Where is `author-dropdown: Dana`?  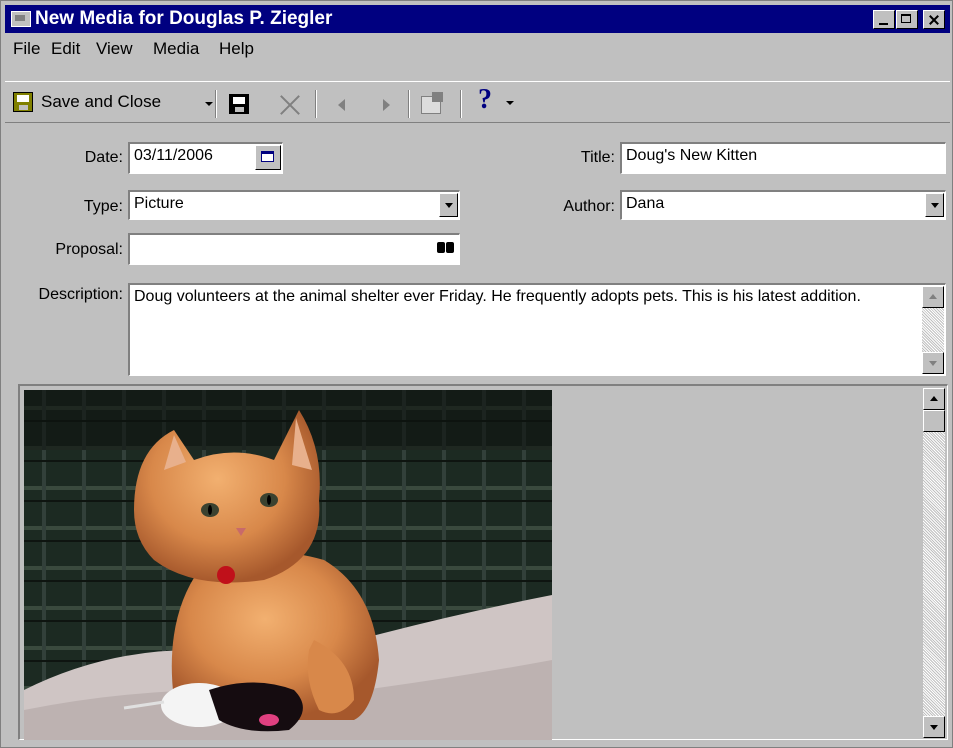
author-dropdown: Dana is located at coordinates (783, 205).